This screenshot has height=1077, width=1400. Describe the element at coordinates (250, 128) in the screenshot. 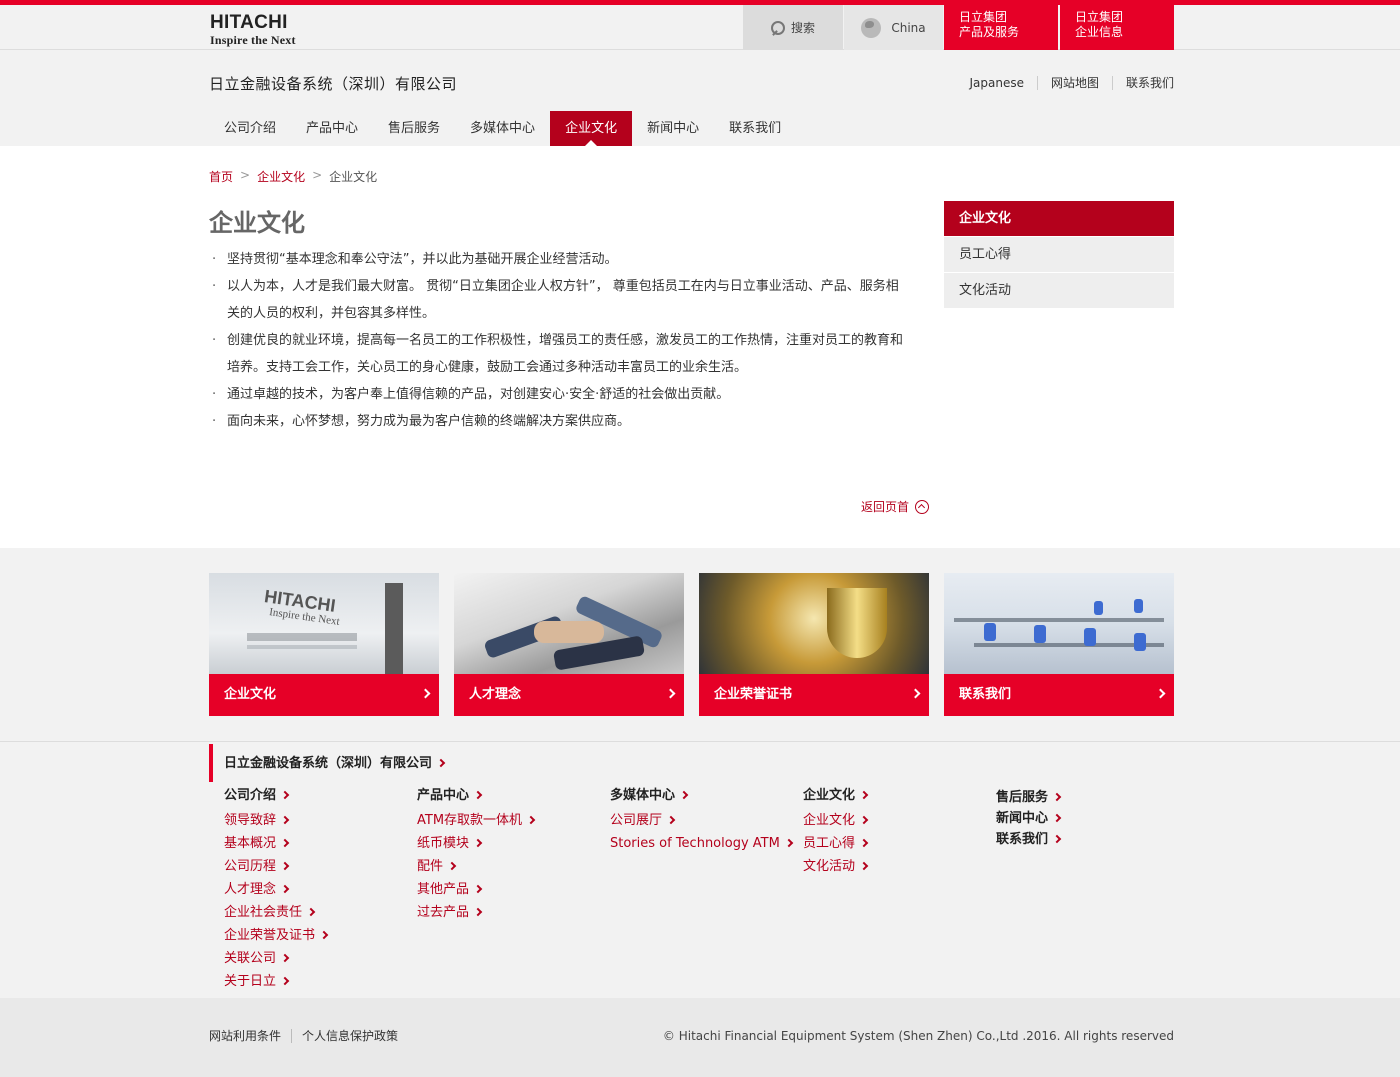

I see `nav-item-about: 公司介绍` at that location.